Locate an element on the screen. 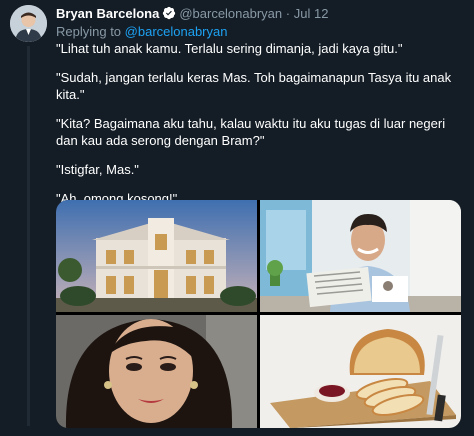 This screenshot has width=474, height=436. tweet-header: Bryan Barcelona @barcelonabryan · Jul 12 is located at coordinates (192, 14).